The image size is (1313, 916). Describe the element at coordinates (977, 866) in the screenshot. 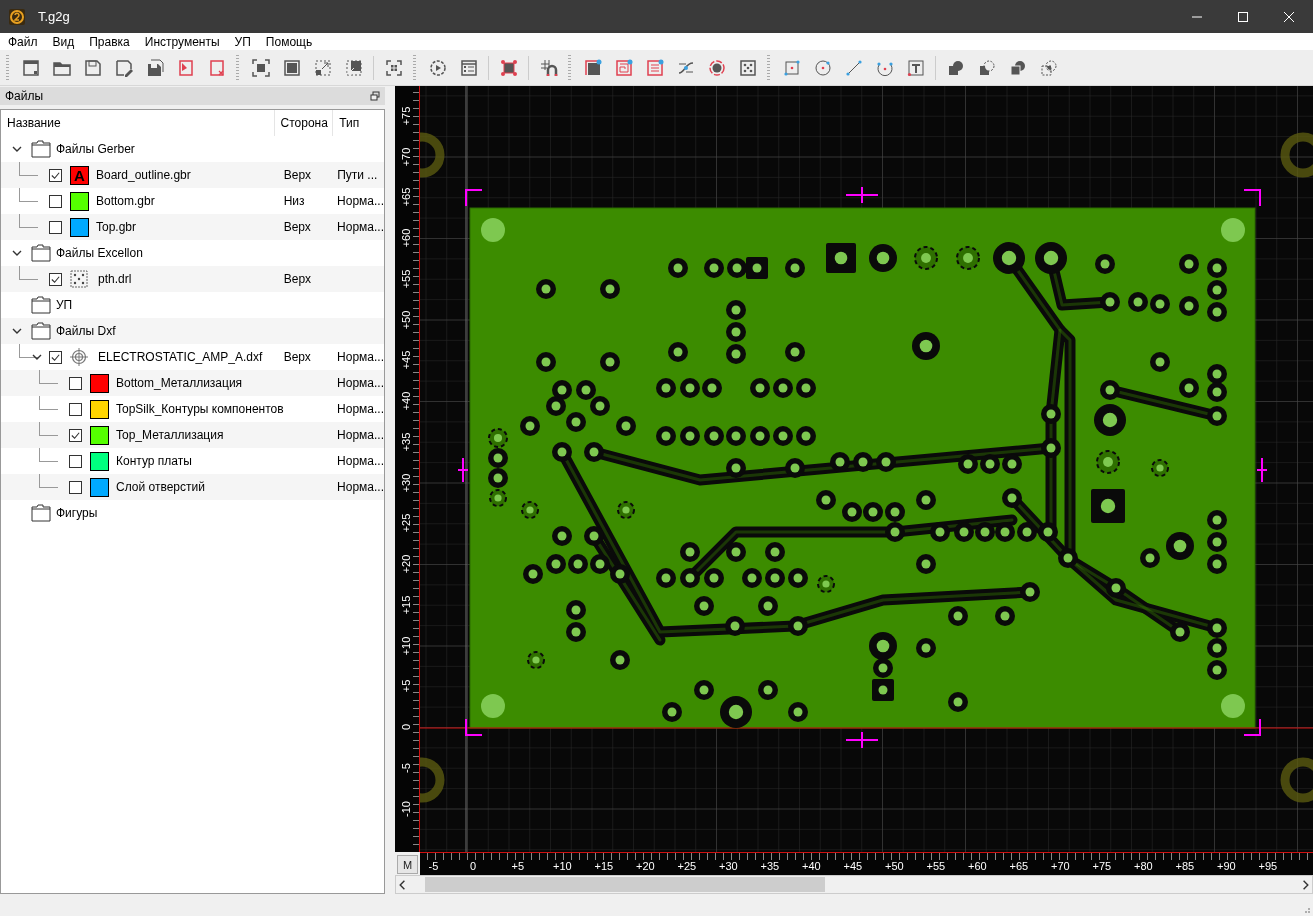

I see `ruler-label: +60` at that location.